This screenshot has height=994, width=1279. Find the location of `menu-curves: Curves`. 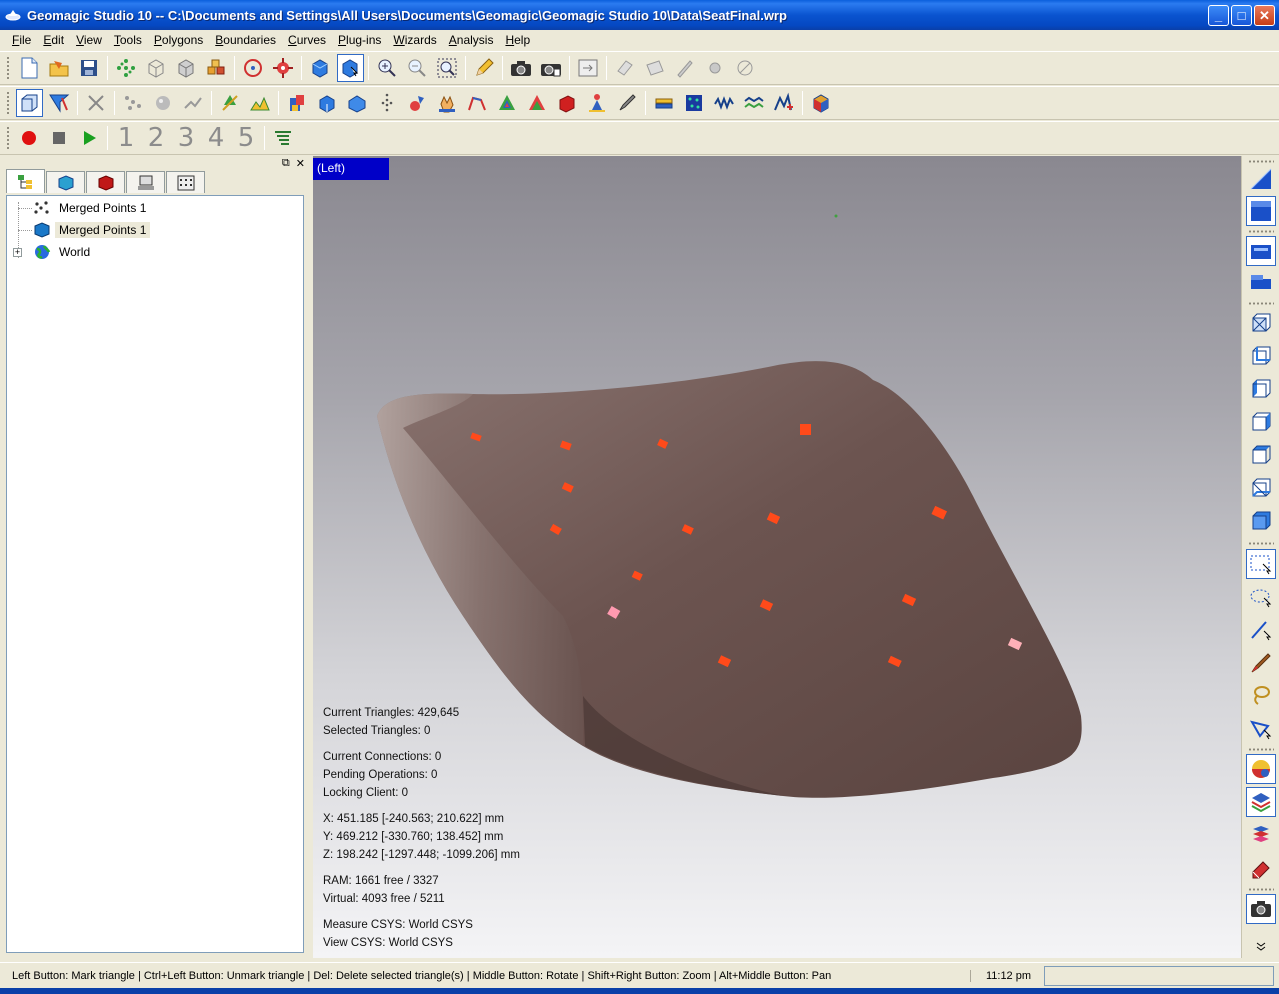

menu-curves: Curves is located at coordinates (307, 40).